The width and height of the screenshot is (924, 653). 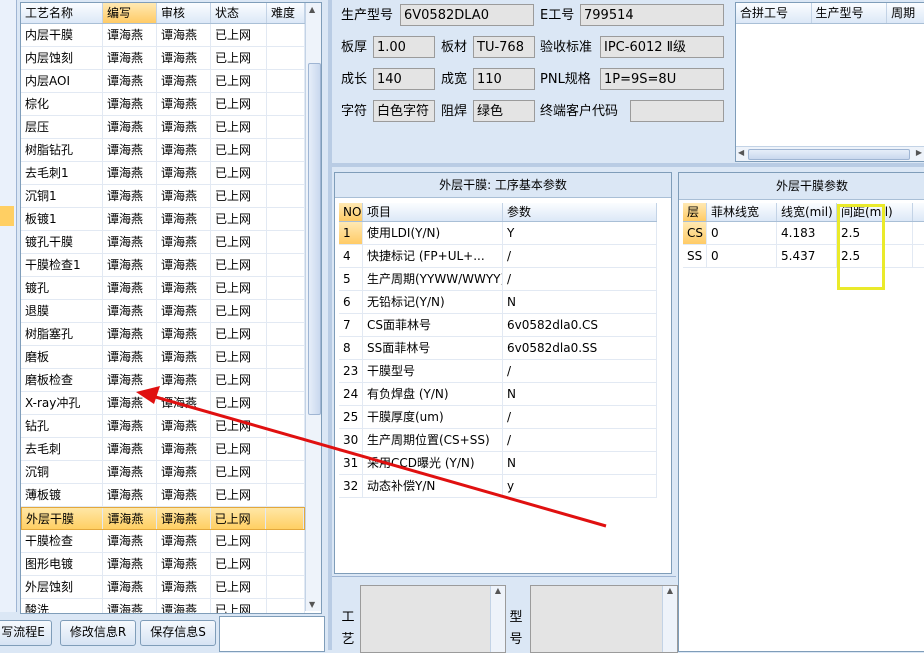 What do you see at coordinates (163, 380) in the screenshot?
I see `process-row: 磨板检查 谭海燕 谭海燕 已上网` at bounding box center [163, 380].